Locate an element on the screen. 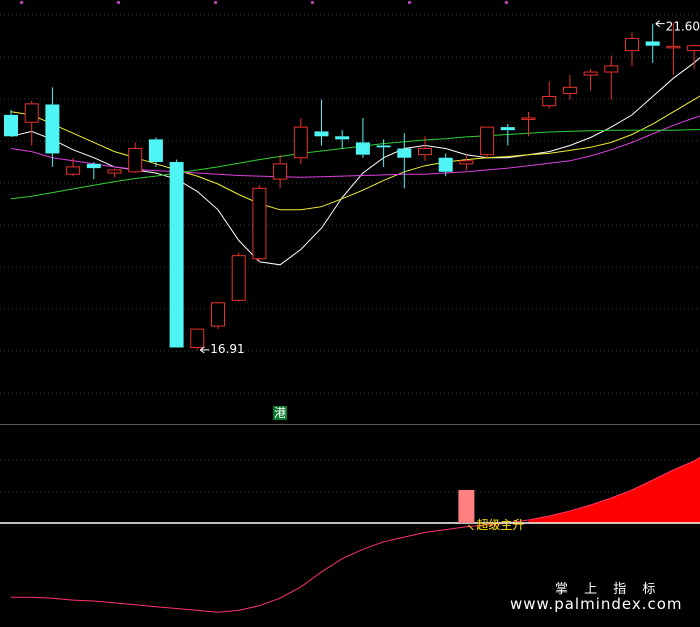 This screenshot has width=700, height=627. signal-bar is located at coordinates (466, 506).